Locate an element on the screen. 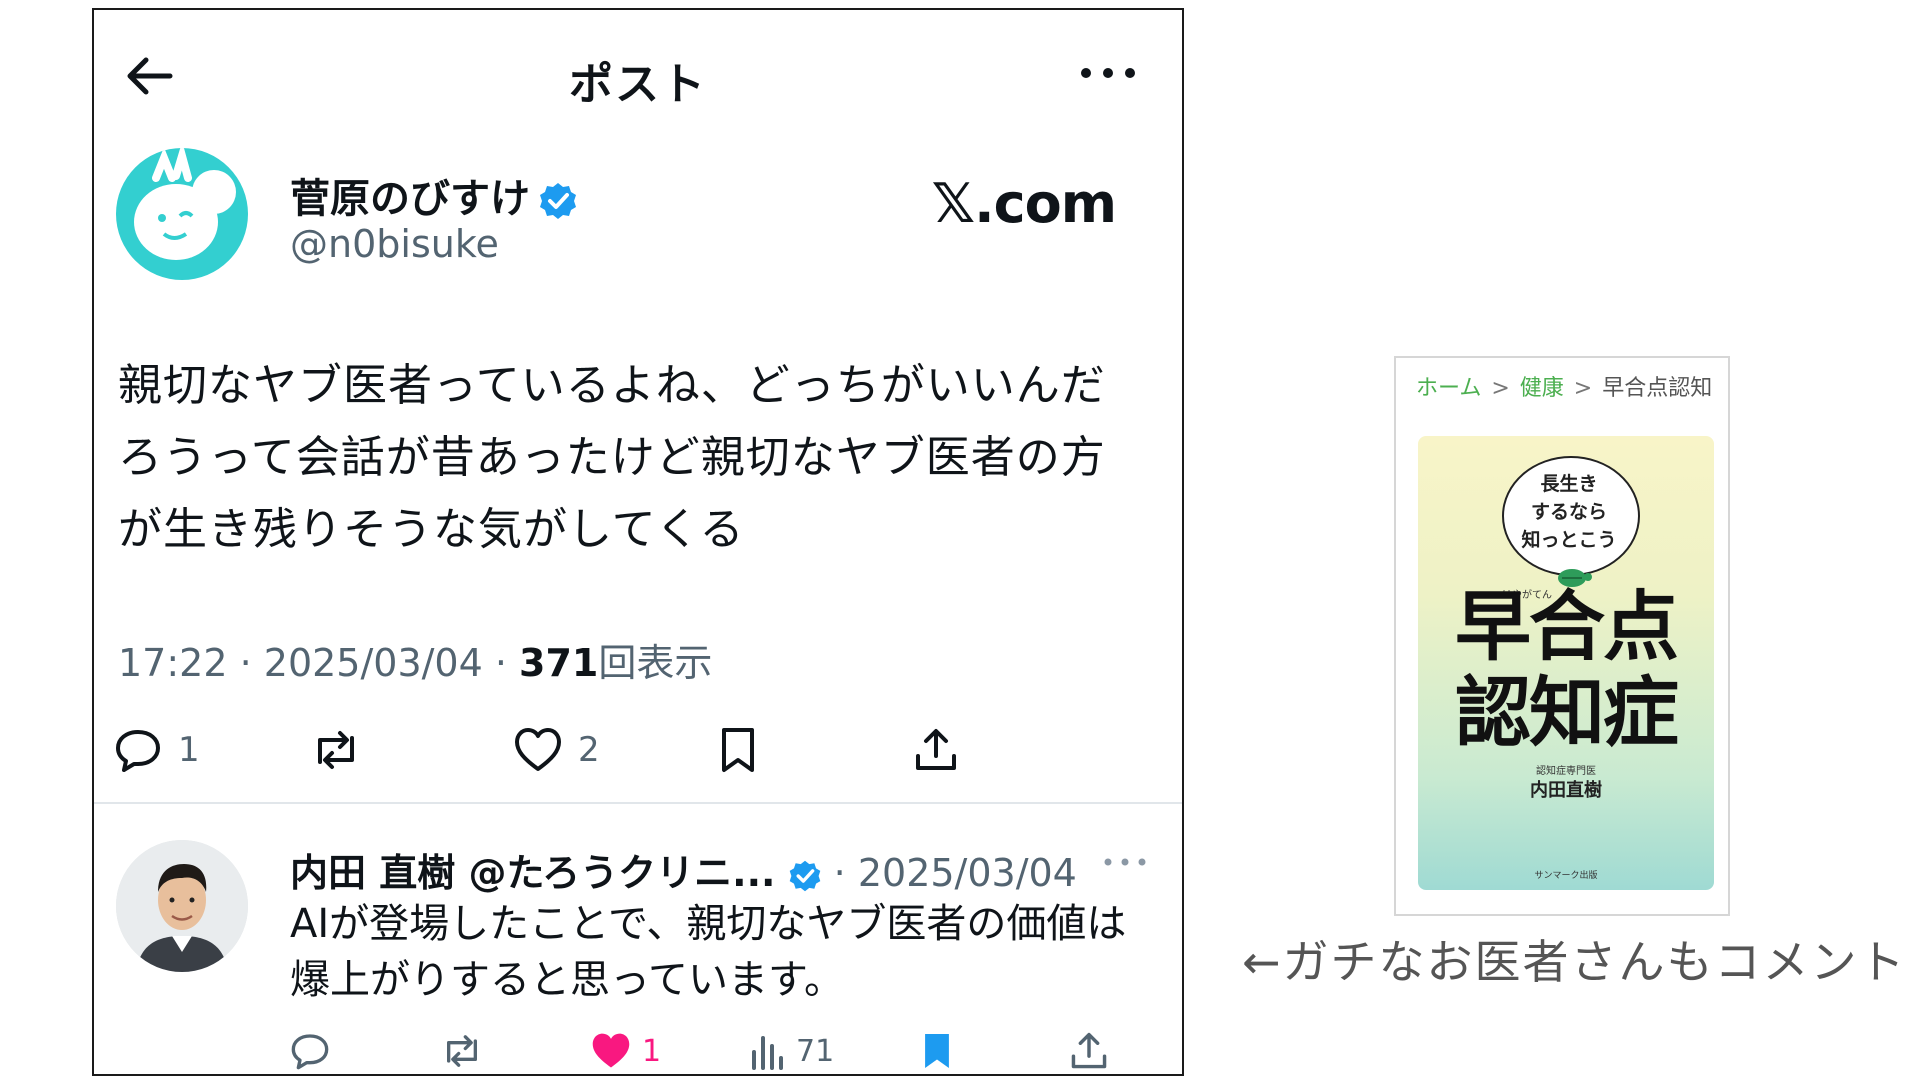 The height and width of the screenshot is (1080, 1920). bubble-line: 長生き is located at coordinates (1569, 484).